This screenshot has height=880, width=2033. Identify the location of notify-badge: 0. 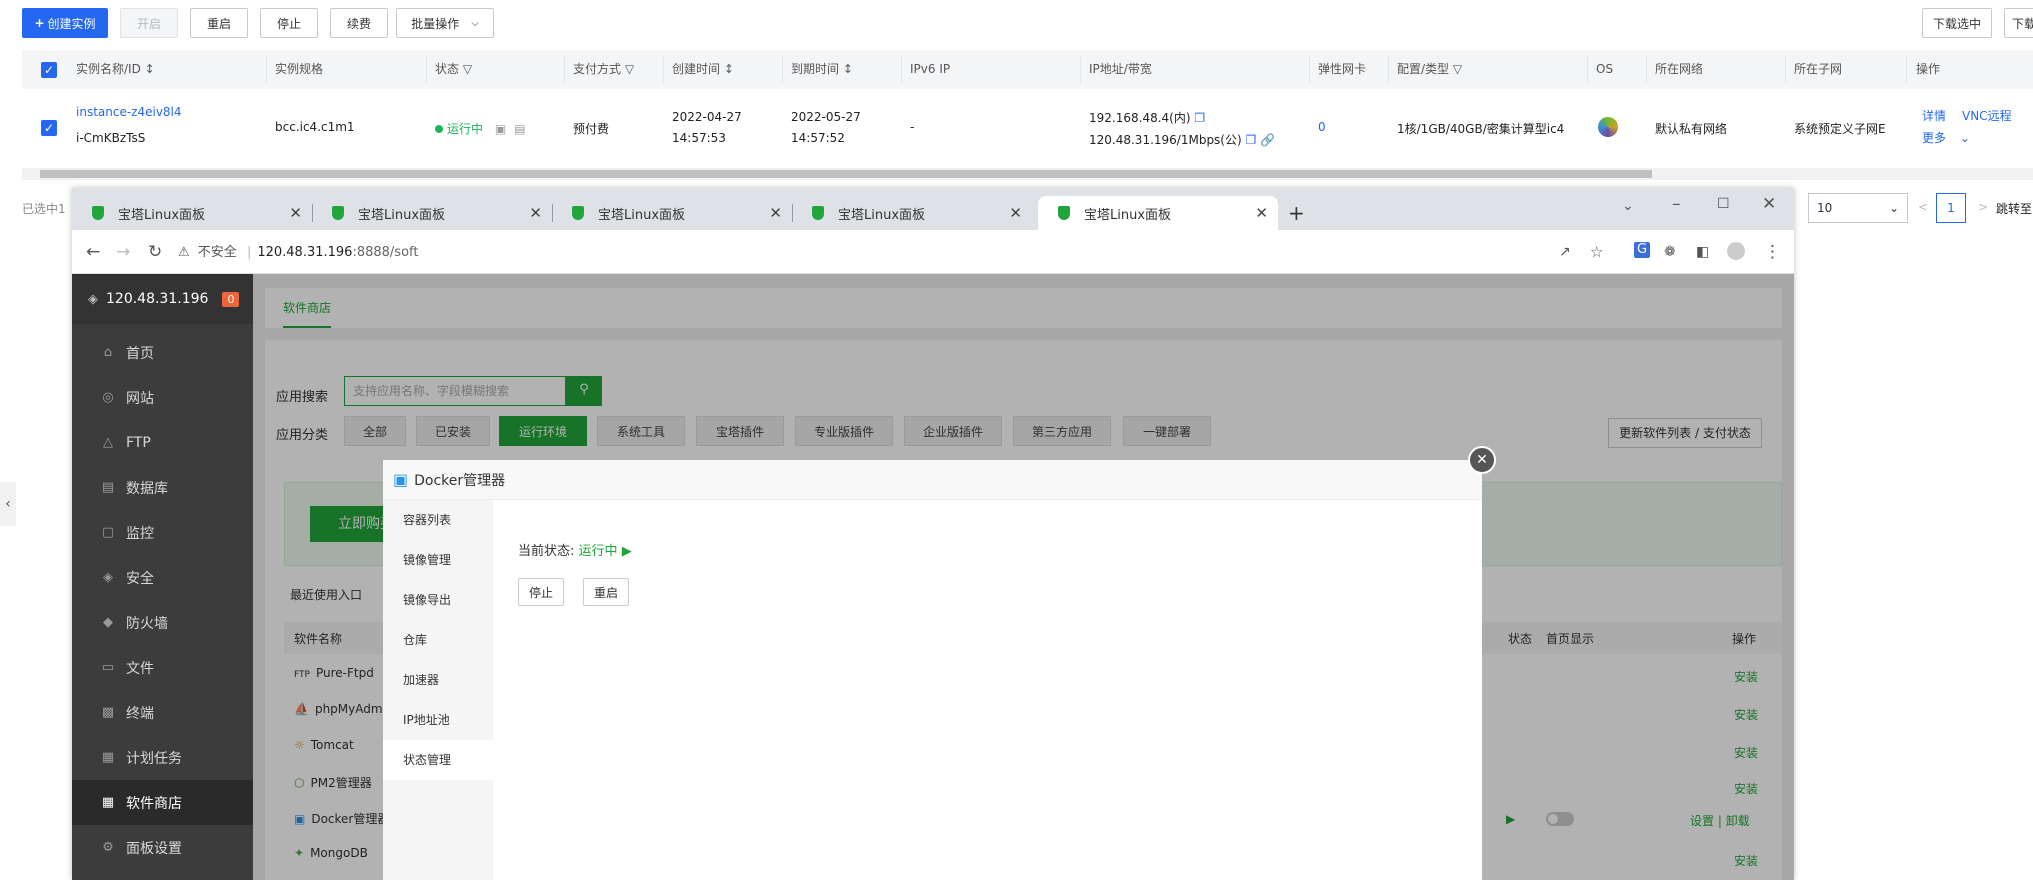
(231, 299).